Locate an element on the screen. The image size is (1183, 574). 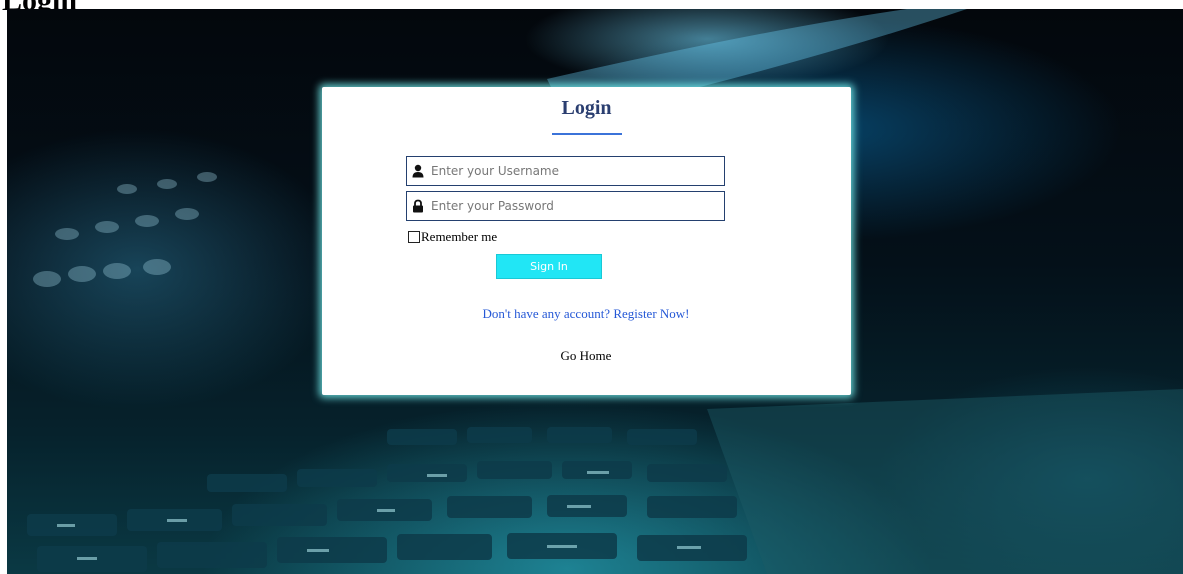
sign-in-button: Sign In is located at coordinates (549, 266).